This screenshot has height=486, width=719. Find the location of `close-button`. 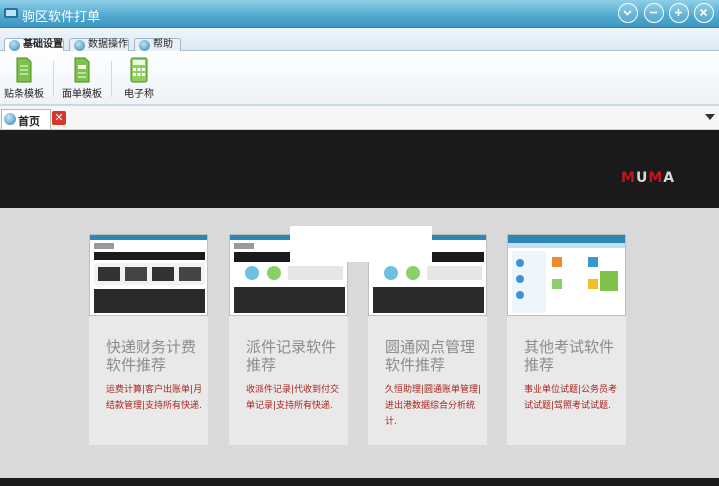

close-button is located at coordinates (704, 13).